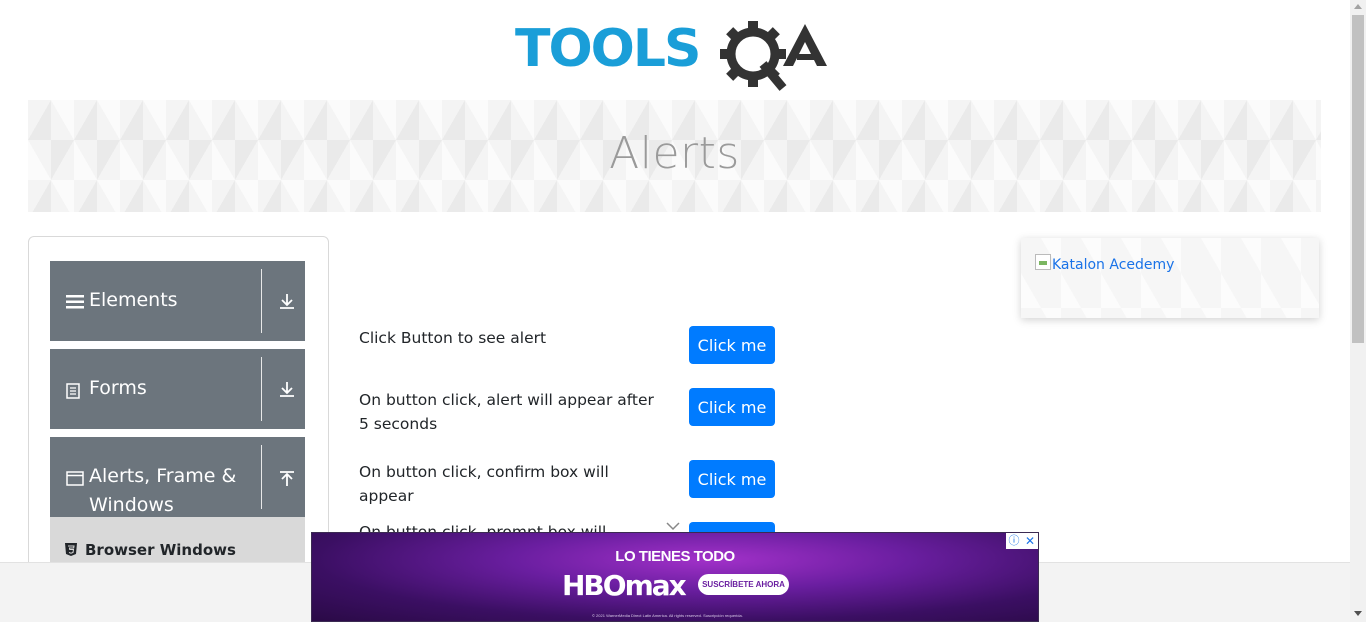 This screenshot has height=622, width=1366. I want to click on sidebar-group-label: Alerts, Frame & Windows, so click(163, 490).